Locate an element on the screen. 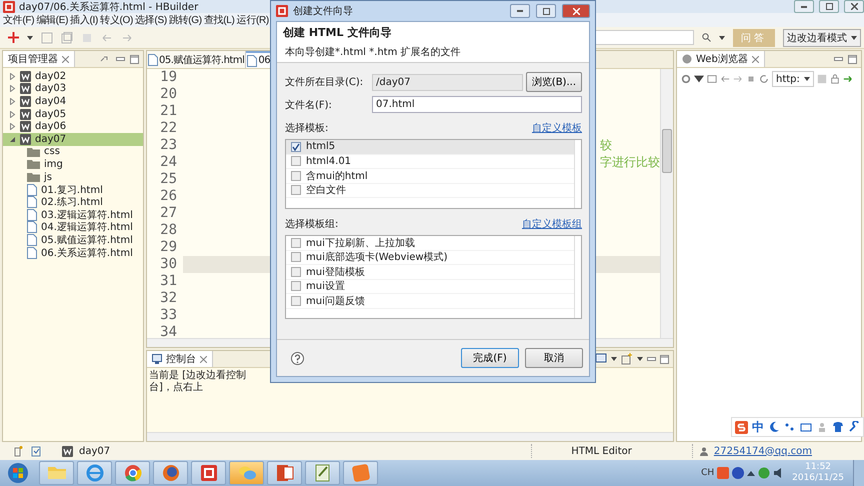 This screenshot has height=486, width=864. option-list: mui下拉刷新、上拉加载 mui底部选项卡(Webview模式) mui登陆模板 mui设置 mui问题反馈 is located at coordinates (433, 277).